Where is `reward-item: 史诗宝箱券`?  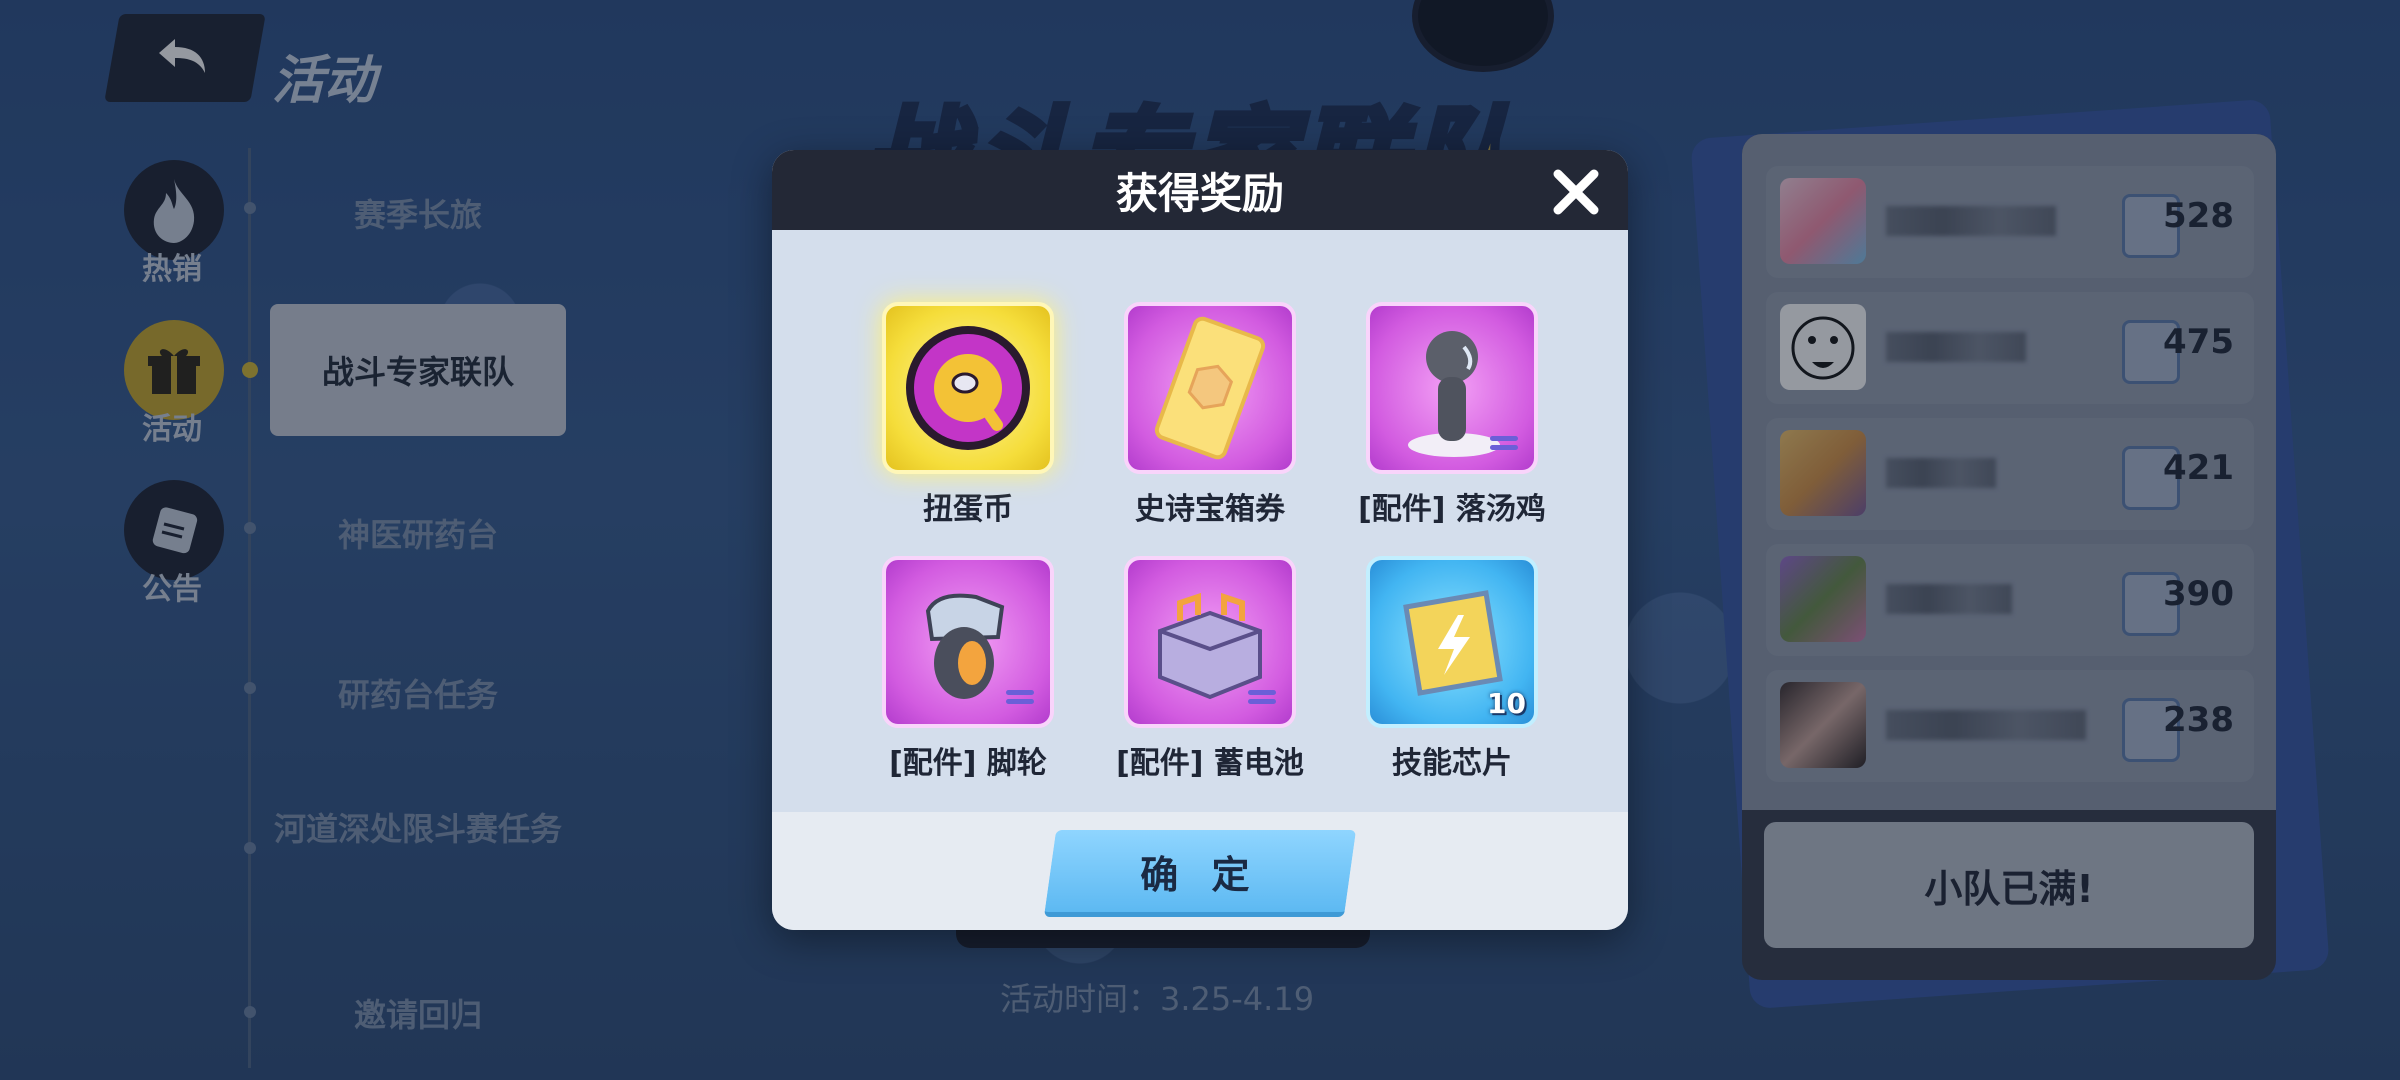 reward-item: 史诗宝箱券 is located at coordinates (1210, 415).